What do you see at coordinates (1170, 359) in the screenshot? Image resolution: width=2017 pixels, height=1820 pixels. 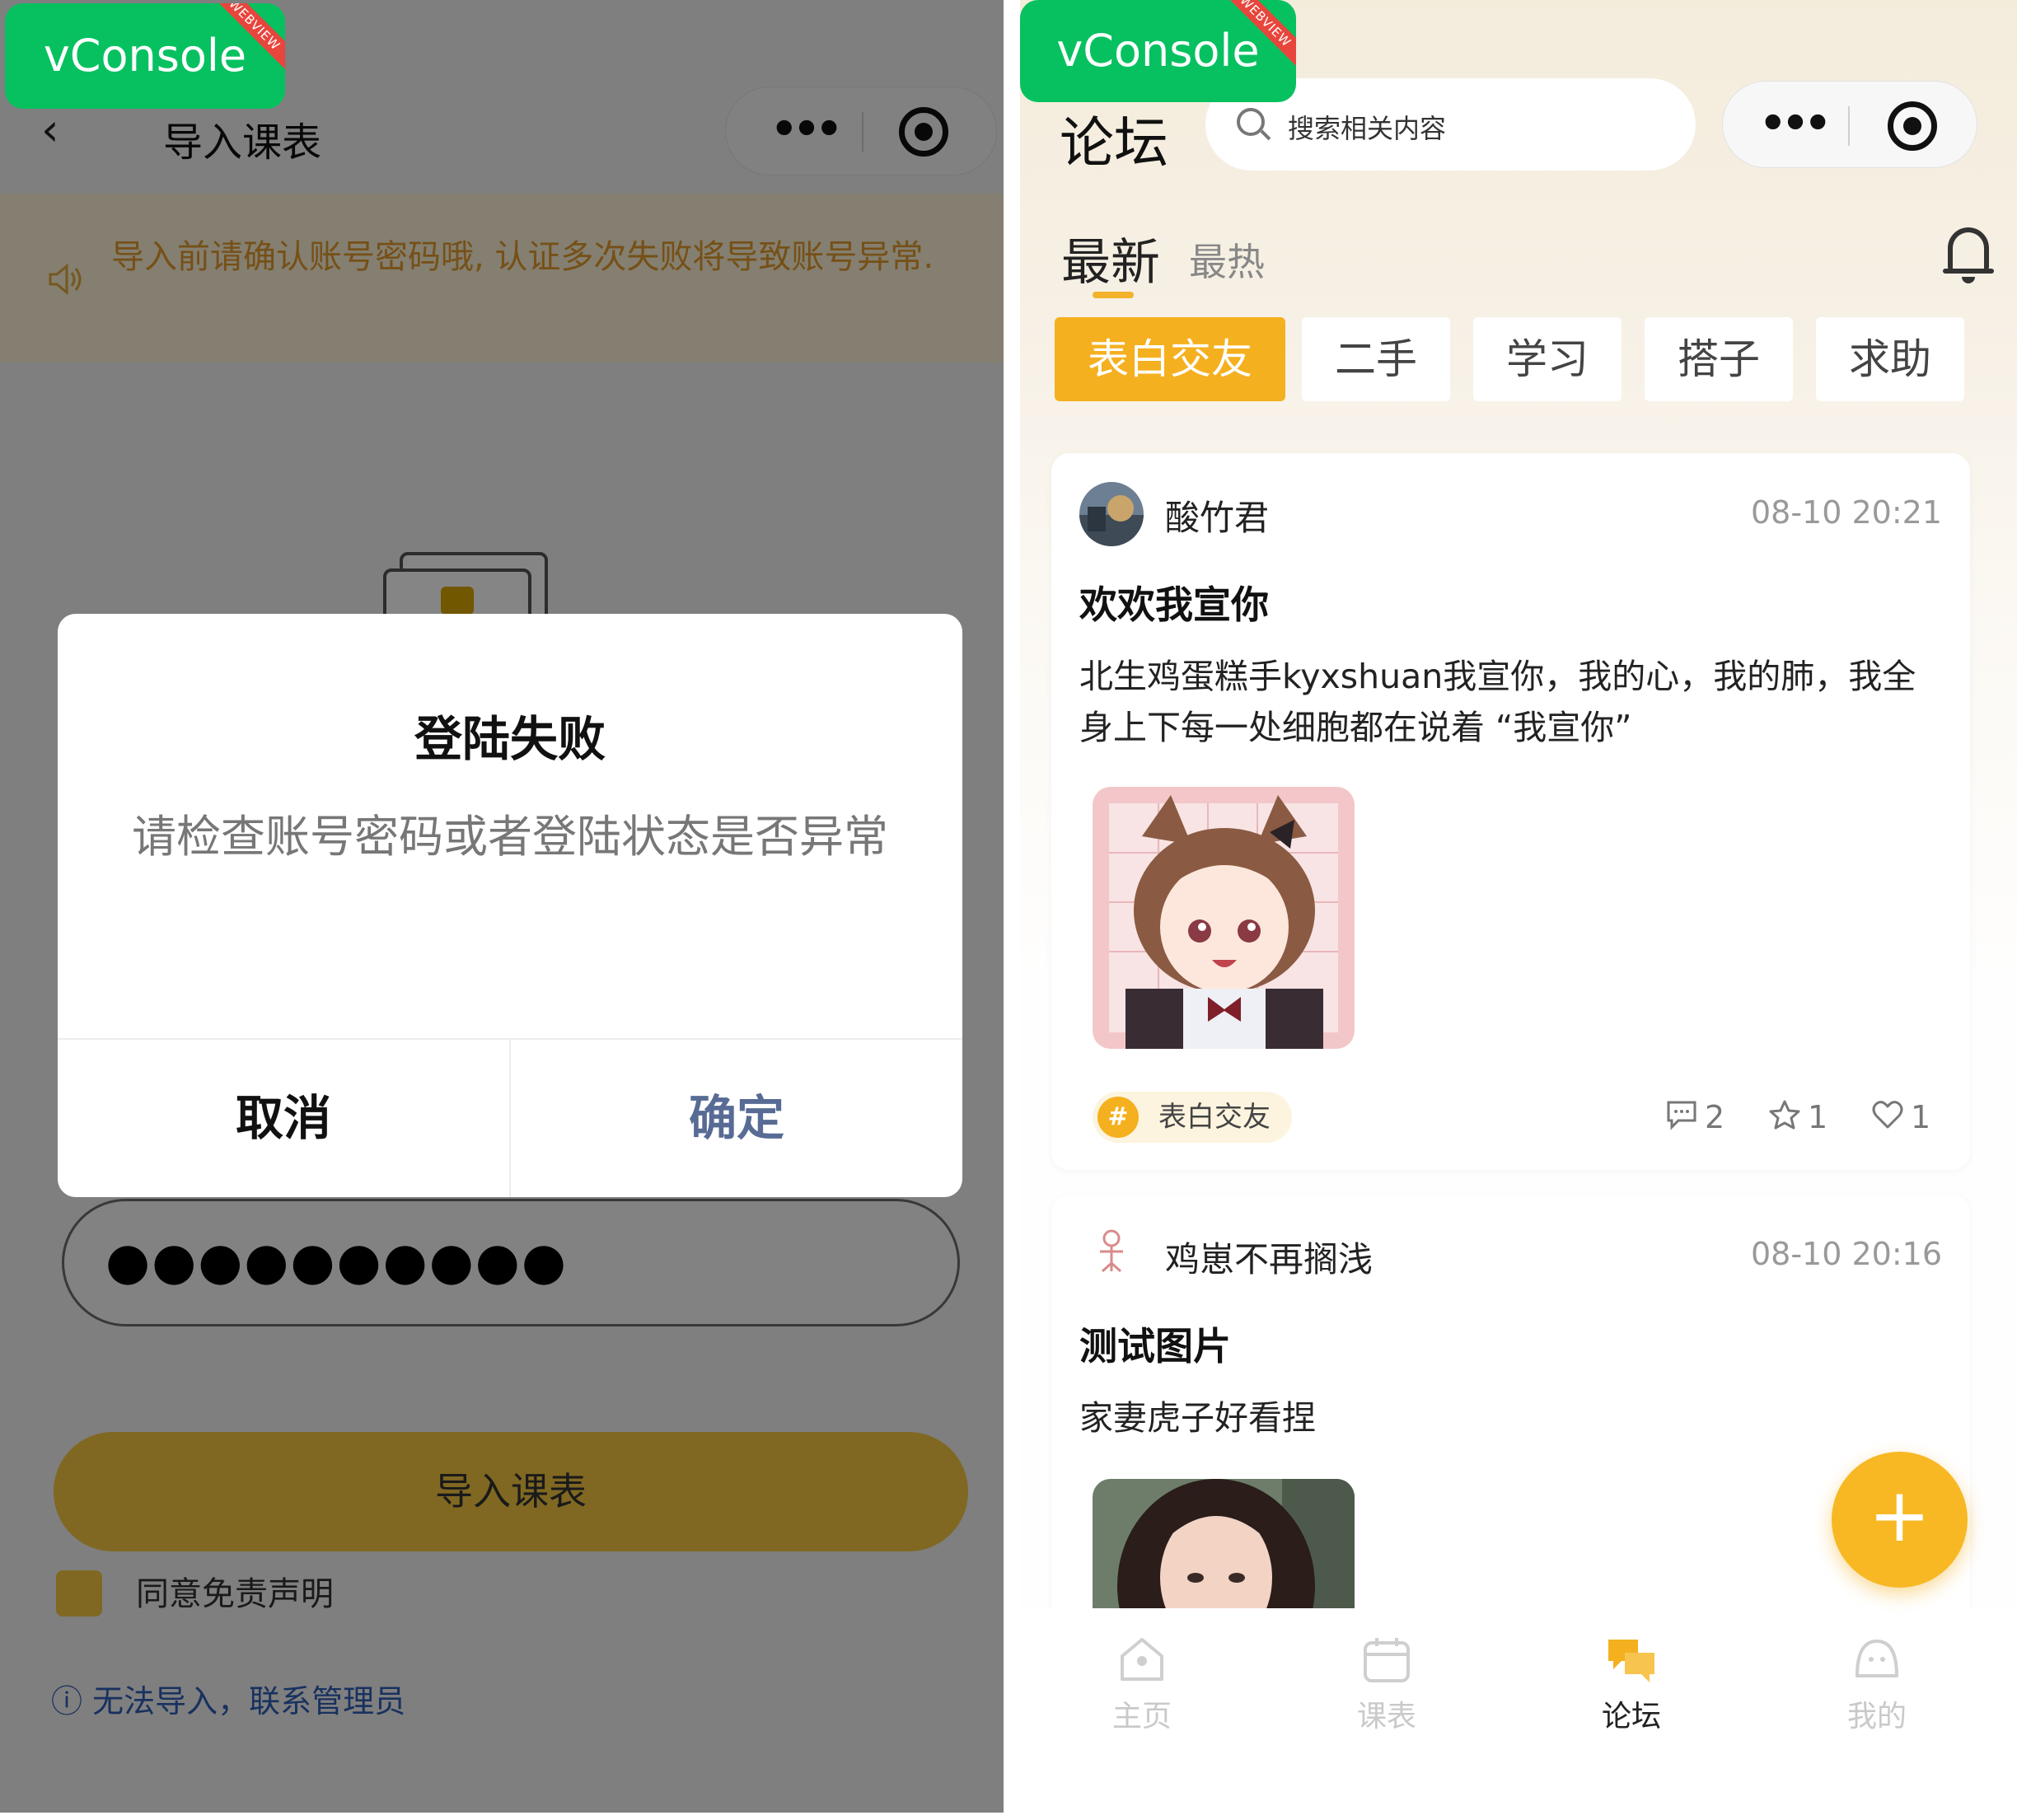 I see `category-confession: 表白交友` at bounding box center [1170, 359].